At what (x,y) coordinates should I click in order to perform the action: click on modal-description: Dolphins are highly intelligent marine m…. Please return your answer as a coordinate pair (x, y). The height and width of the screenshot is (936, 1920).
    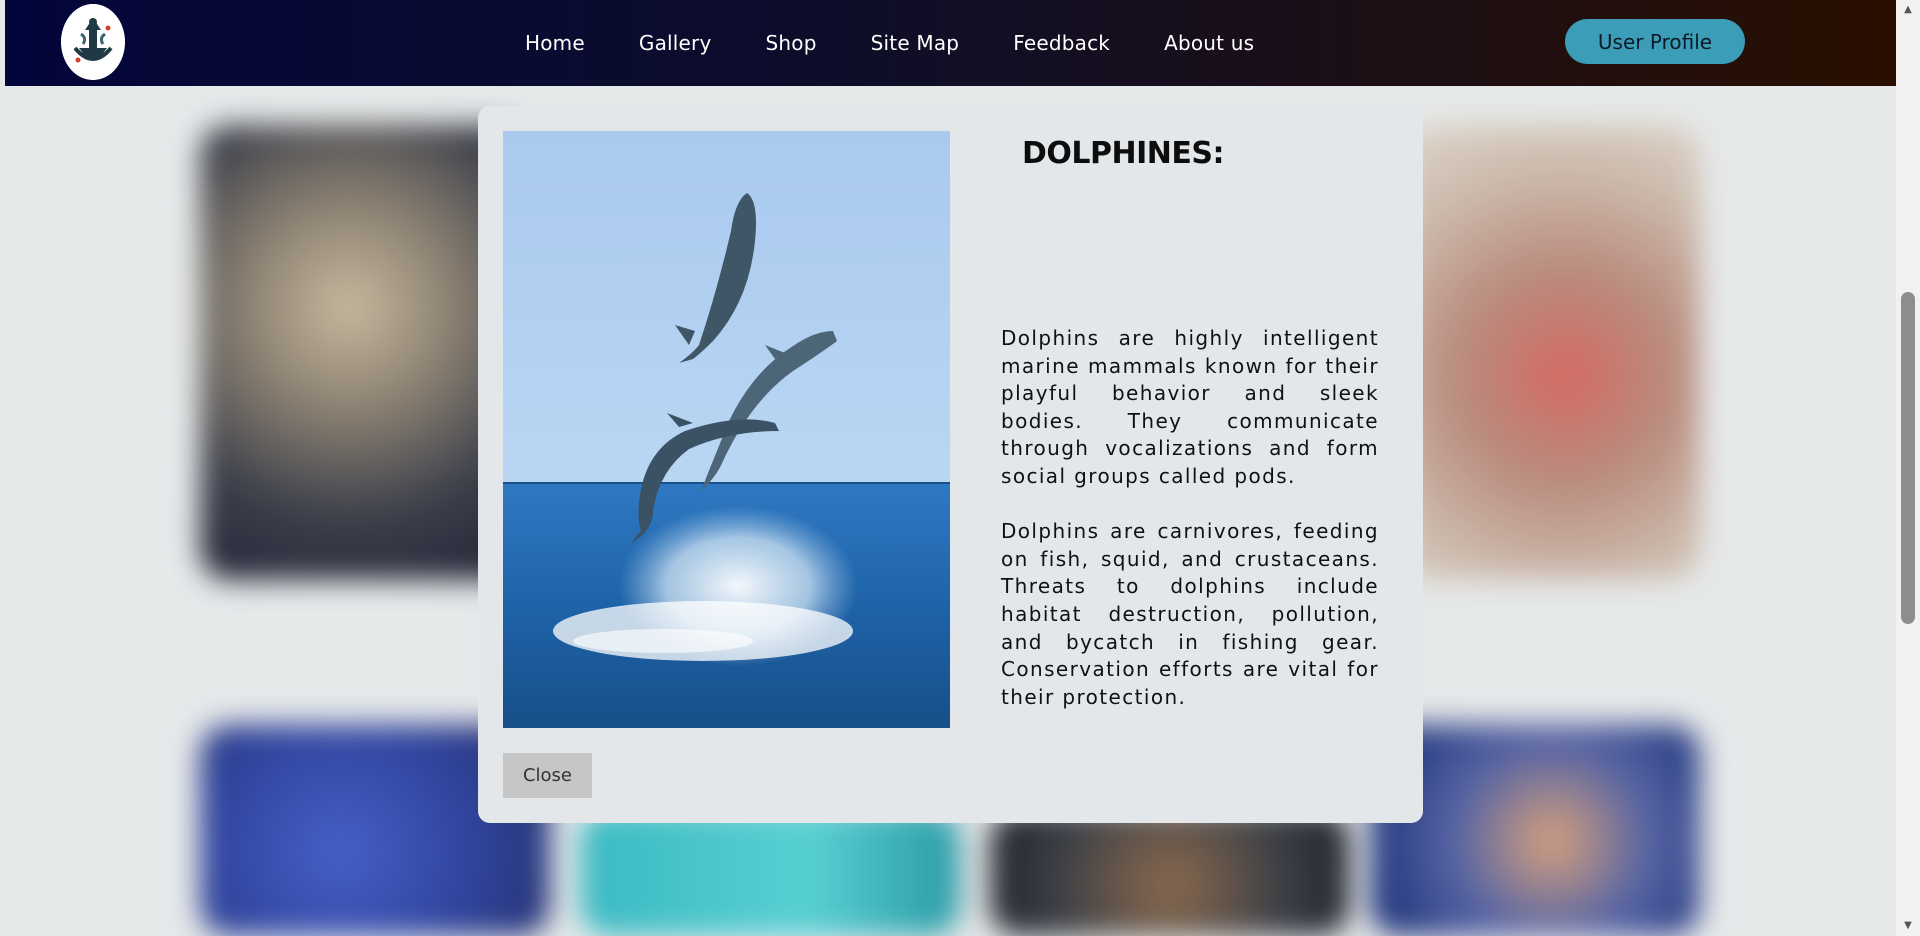
    Looking at the image, I should click on (1190, 518).